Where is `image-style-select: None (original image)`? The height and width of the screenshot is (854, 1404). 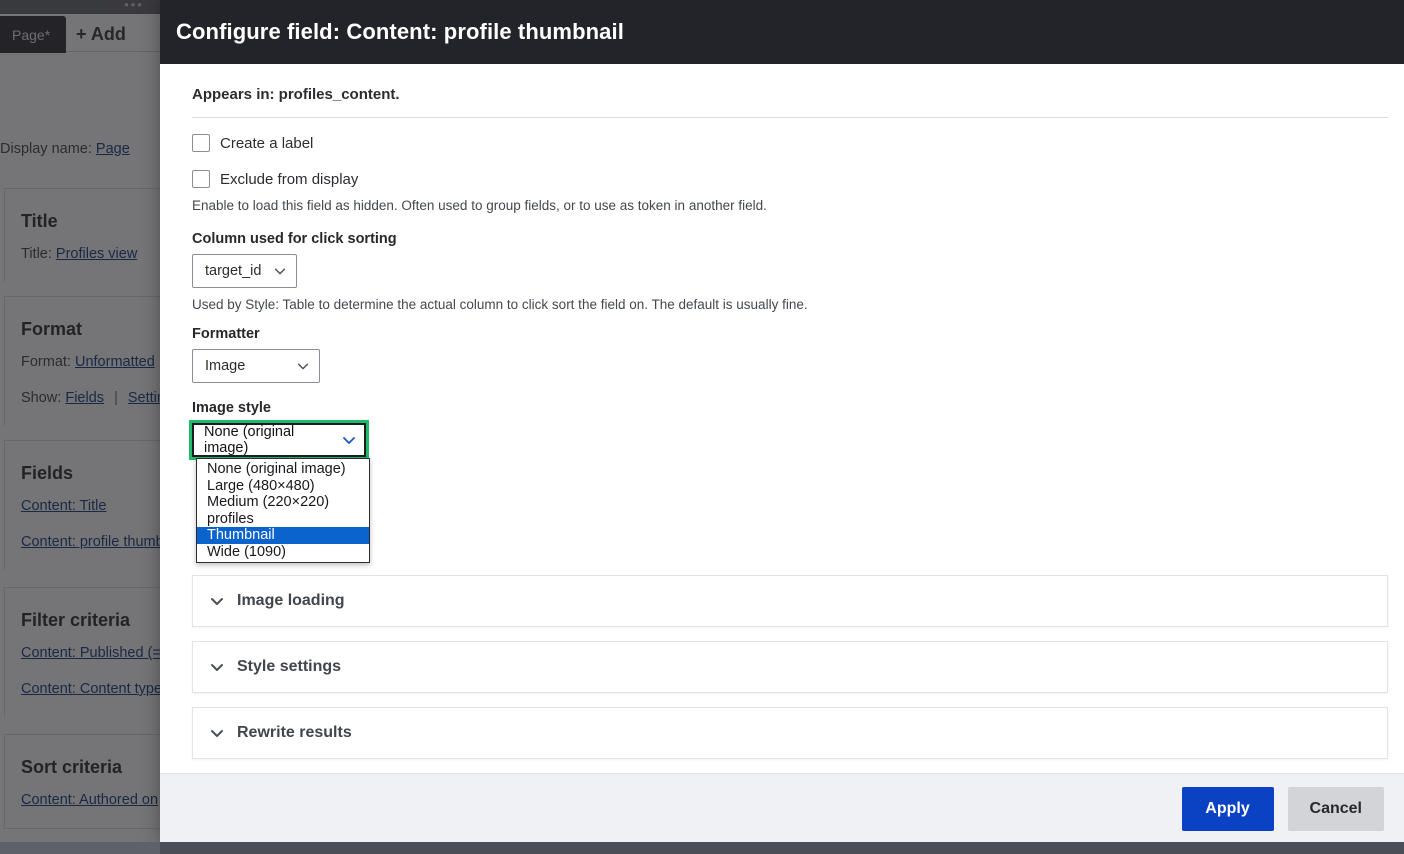 image-style-select: None (original image) is located at coordinates (279, 440).